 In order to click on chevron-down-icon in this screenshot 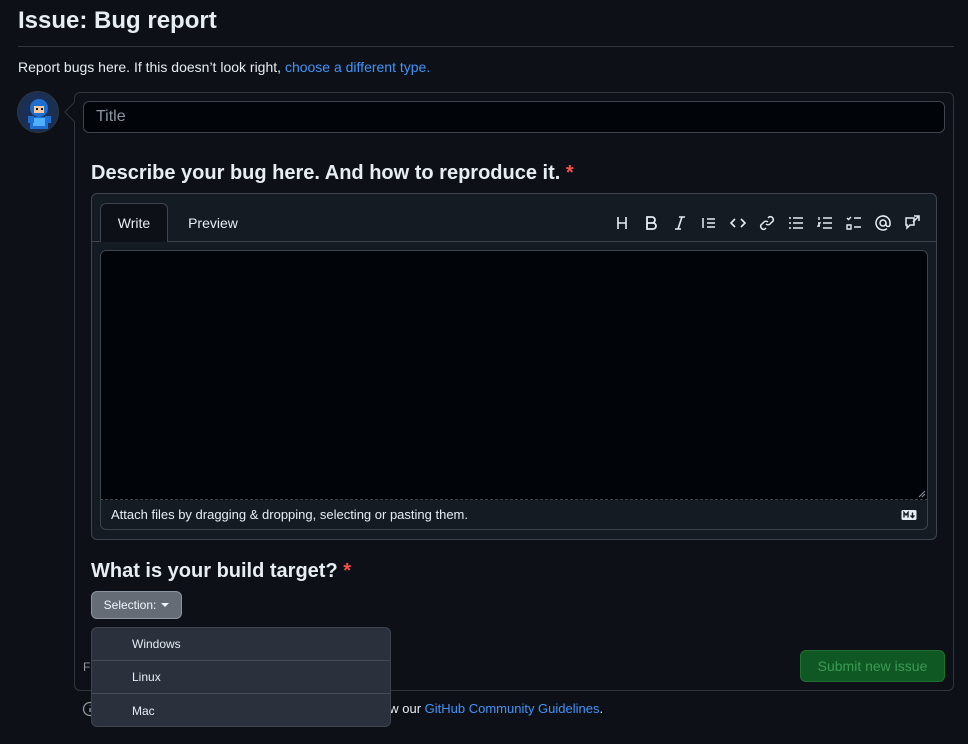, I will do `click(165, 605)`.